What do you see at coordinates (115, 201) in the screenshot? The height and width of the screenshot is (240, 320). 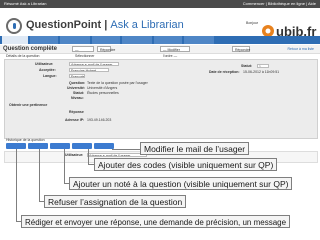 I see `callout-refuse-assignment: Refuser l’assignation de la question` at bounding box center [115, 201].